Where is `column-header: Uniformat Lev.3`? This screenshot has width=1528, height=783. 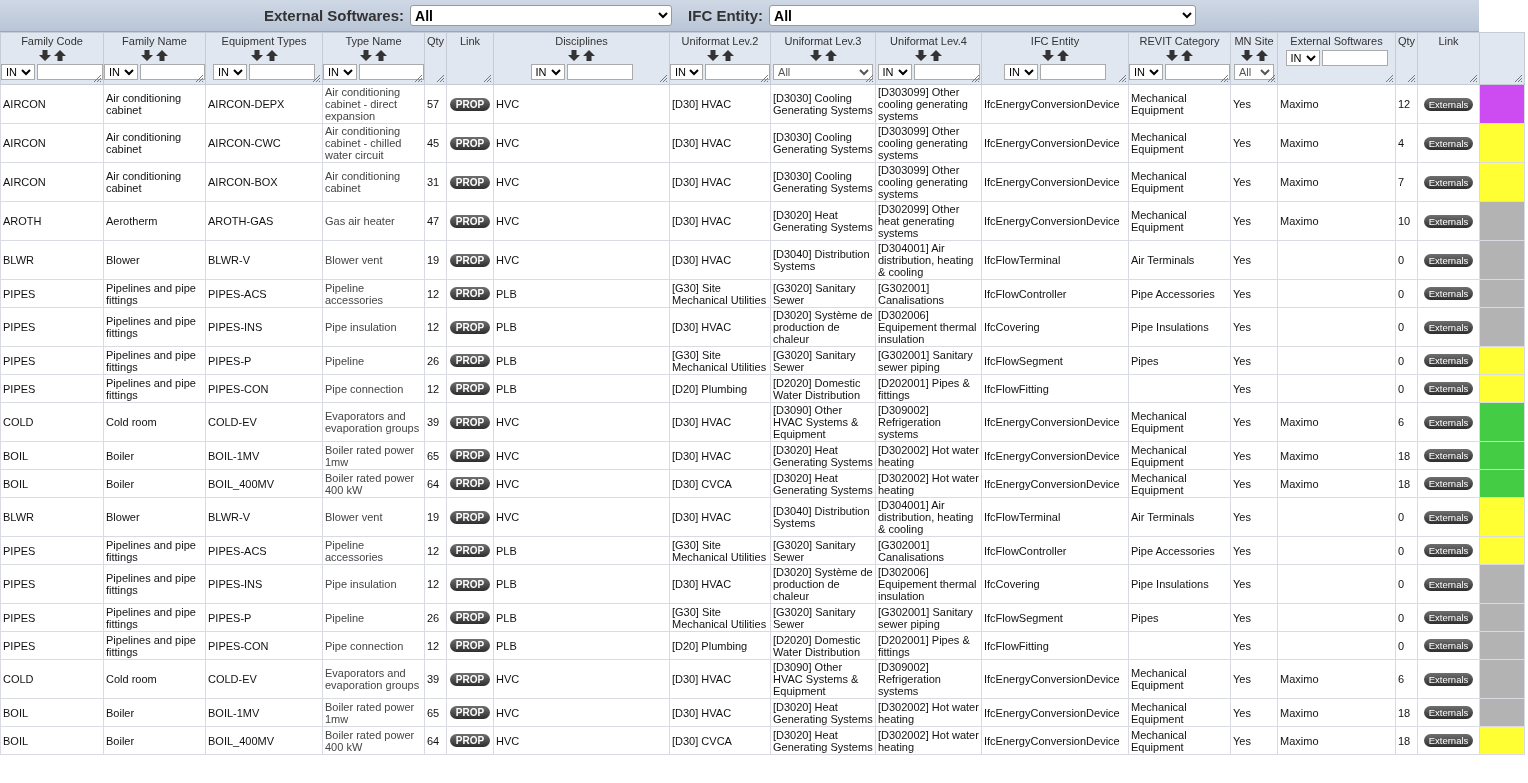 column-header: Uniformat Lev.3 is located at coordinates (823, 41).